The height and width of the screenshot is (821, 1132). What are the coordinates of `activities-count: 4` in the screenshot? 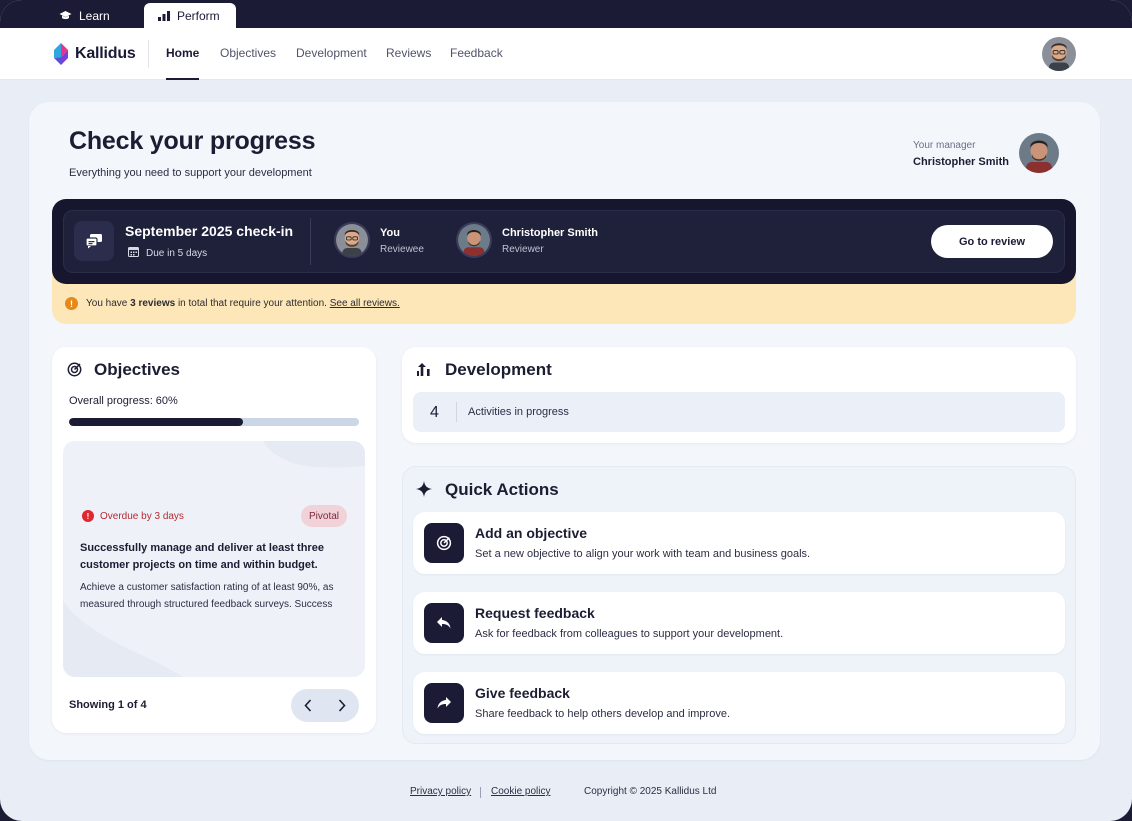 It's located at (434, 412).